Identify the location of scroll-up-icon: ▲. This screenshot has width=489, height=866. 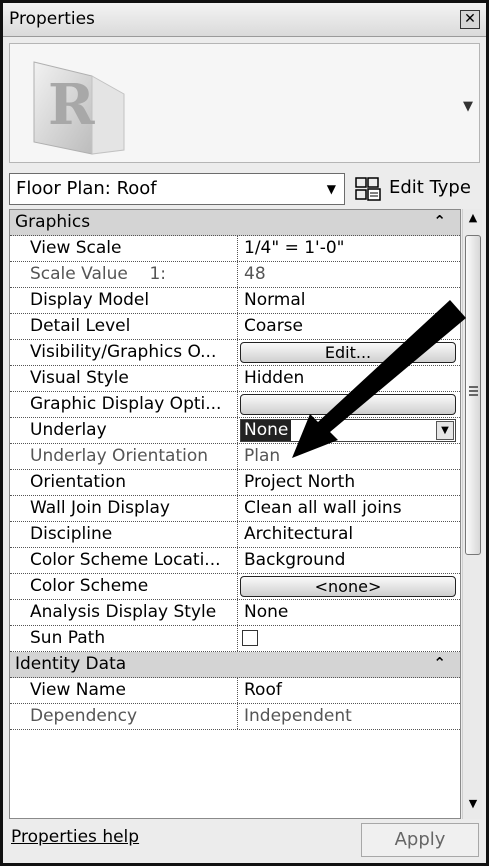
(473, 221).